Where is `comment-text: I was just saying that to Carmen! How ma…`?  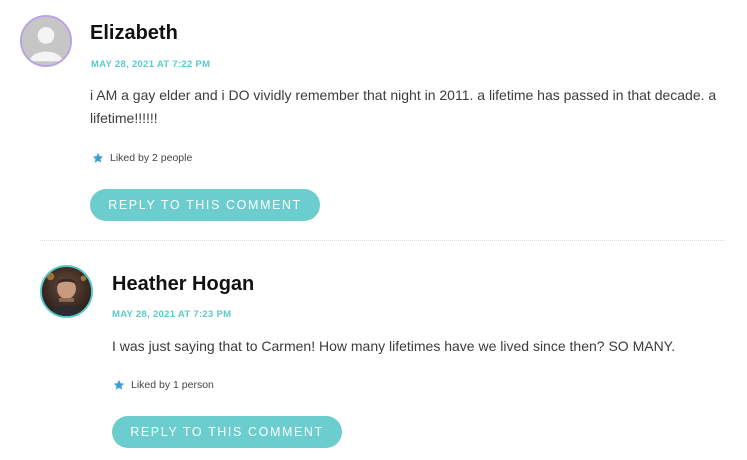 comment-text: I was just saying that to Carmen! How ma… is located at coordinates (394, 346).